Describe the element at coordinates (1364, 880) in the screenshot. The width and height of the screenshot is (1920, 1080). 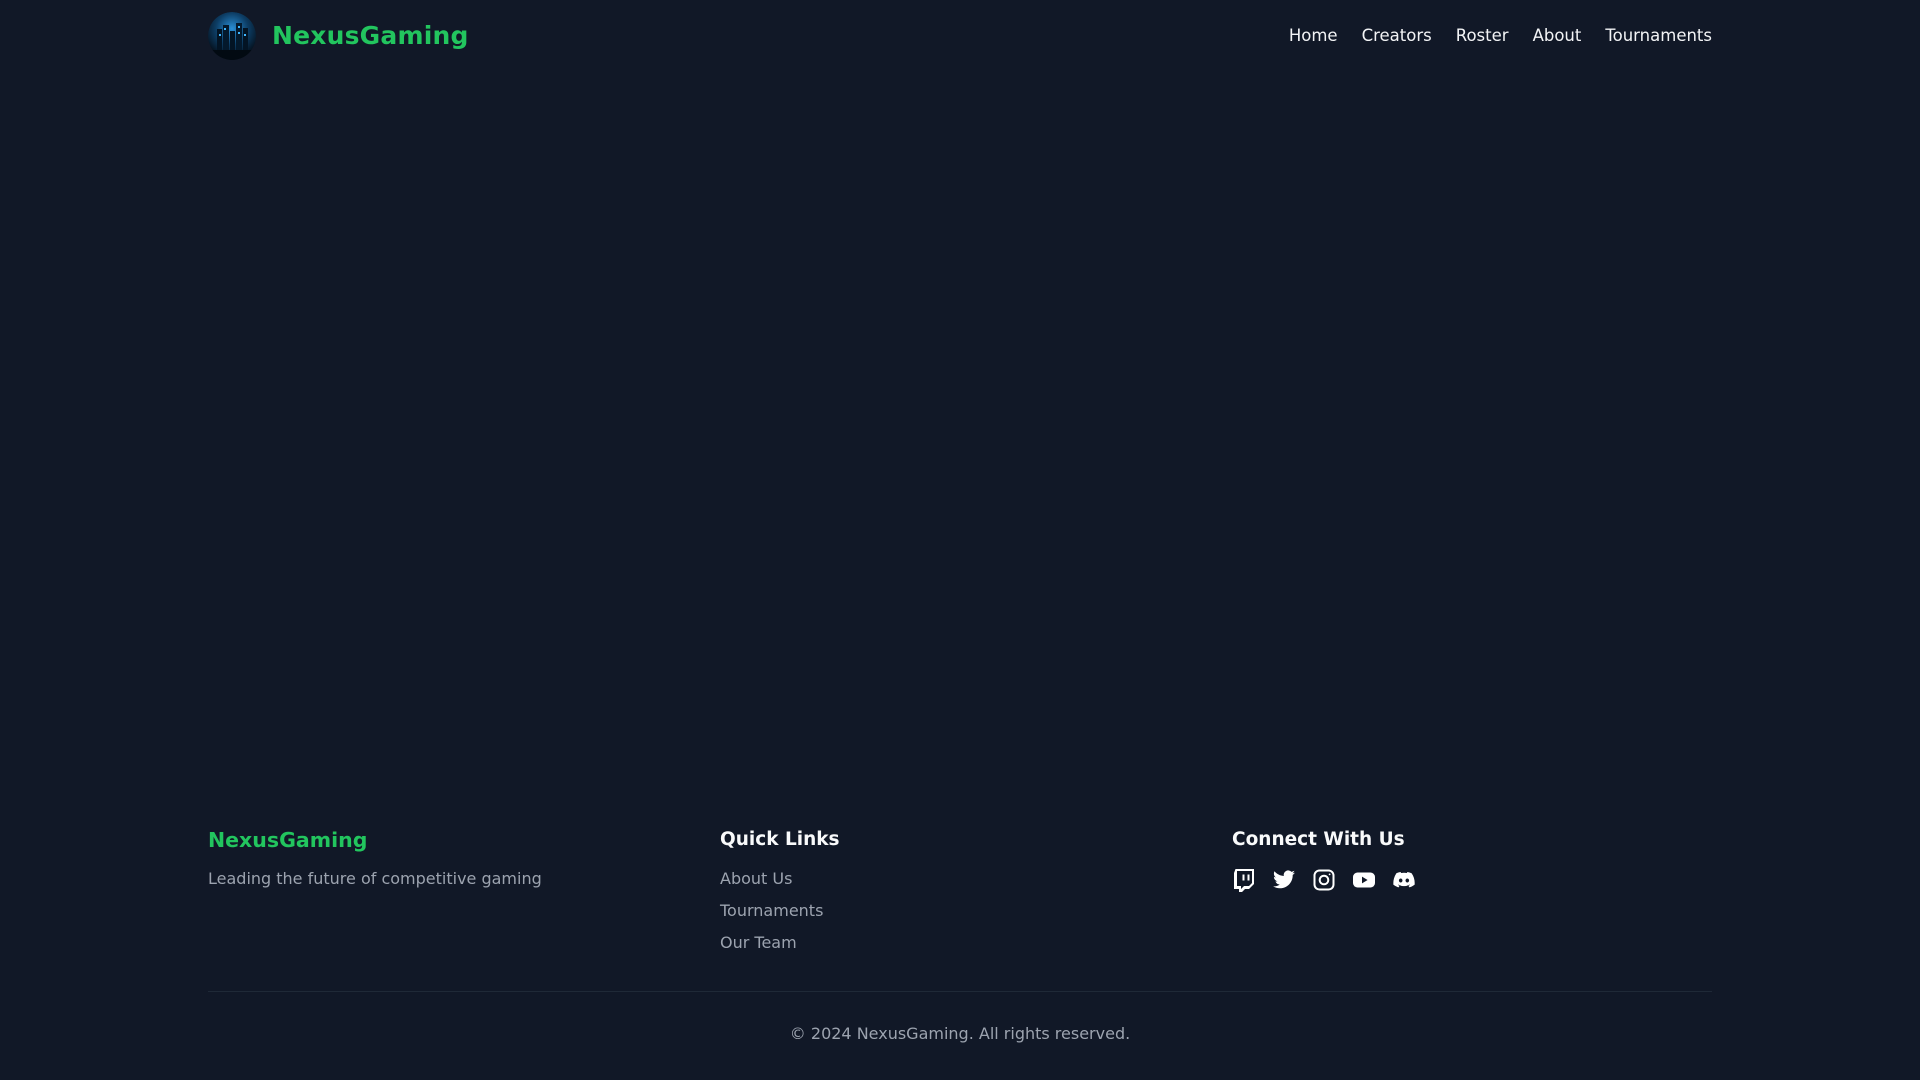
I see `youtube-icon` at that location.